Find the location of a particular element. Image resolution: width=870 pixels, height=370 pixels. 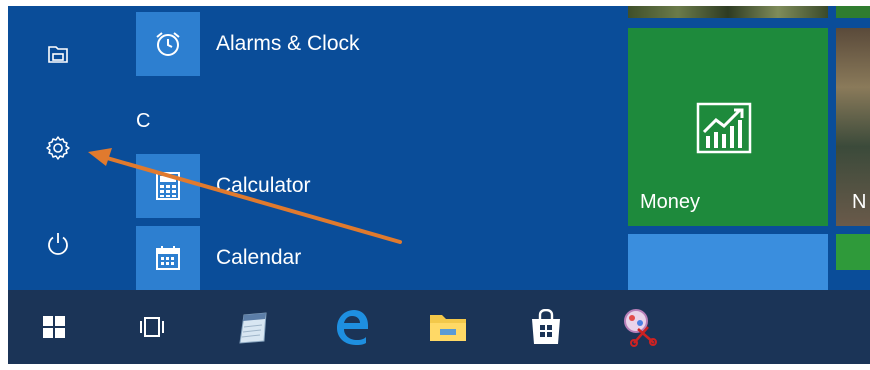

settings-gear-icon is located at coordinates (58, 148).